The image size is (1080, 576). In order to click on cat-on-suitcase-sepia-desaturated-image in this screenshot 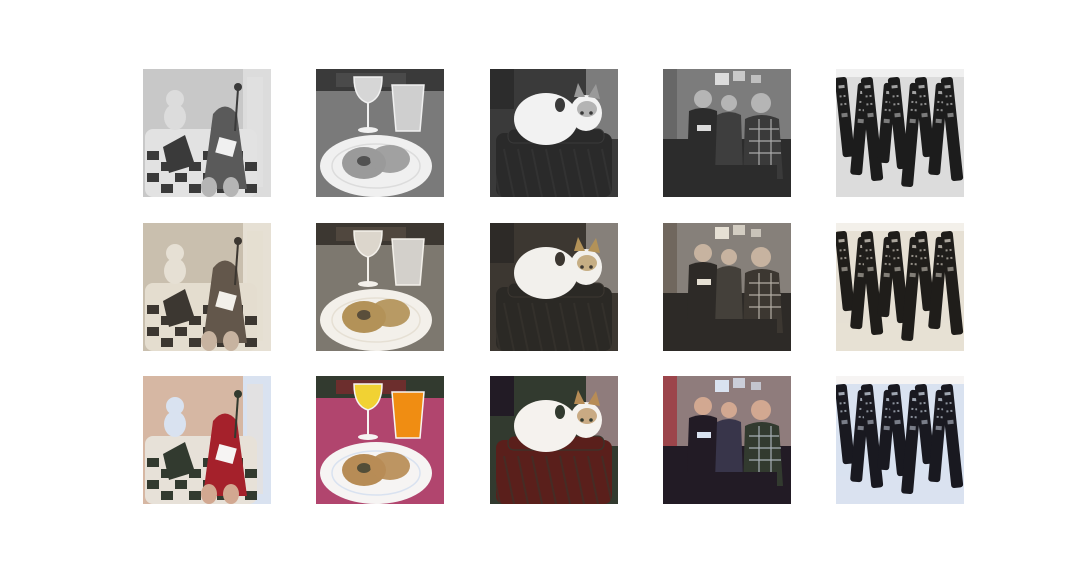, I will do `click(554, 287)`.